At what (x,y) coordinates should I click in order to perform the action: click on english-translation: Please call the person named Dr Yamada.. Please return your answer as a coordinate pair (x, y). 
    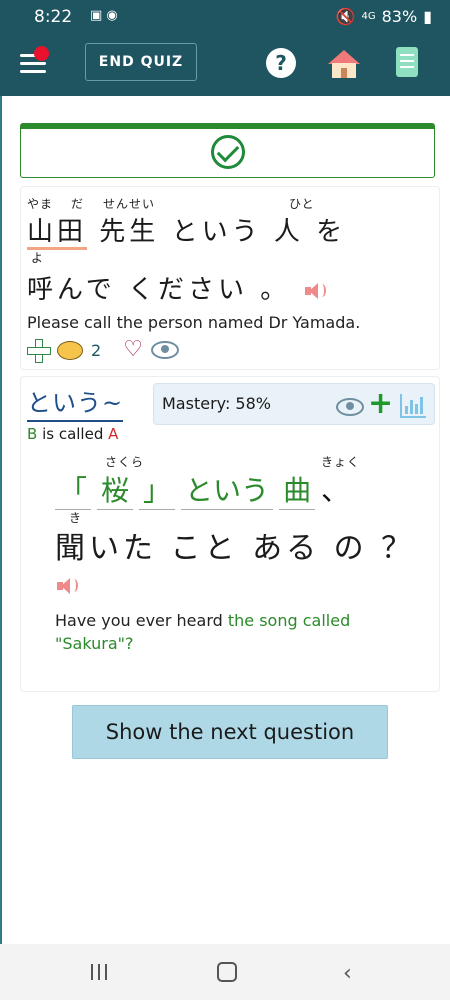
    Looking at the image, I should click on (194, 322).